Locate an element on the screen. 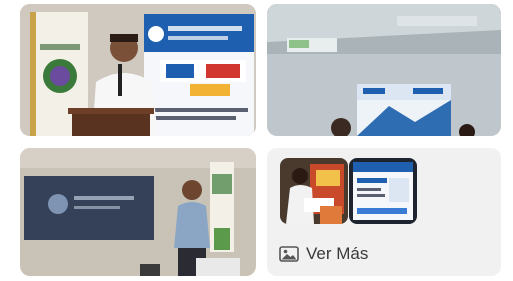 Image resolution: width=513 pixels, height=281 pixels. photo-thumbnail-presentation-slide is located at coordinates (383, 191).